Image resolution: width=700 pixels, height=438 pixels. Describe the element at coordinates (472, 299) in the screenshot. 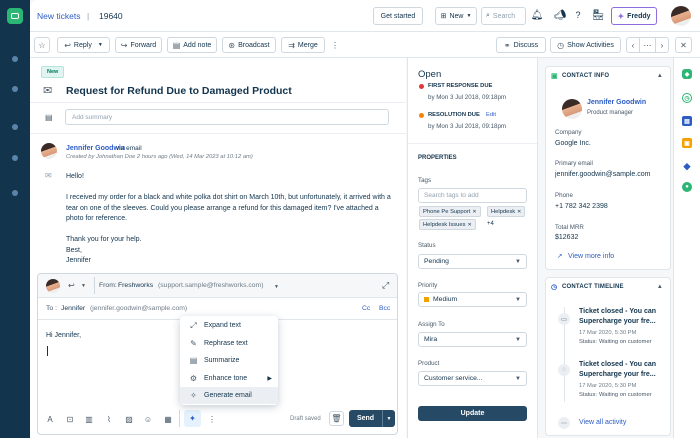

I see `priority-select: Medium ▼` at that location.